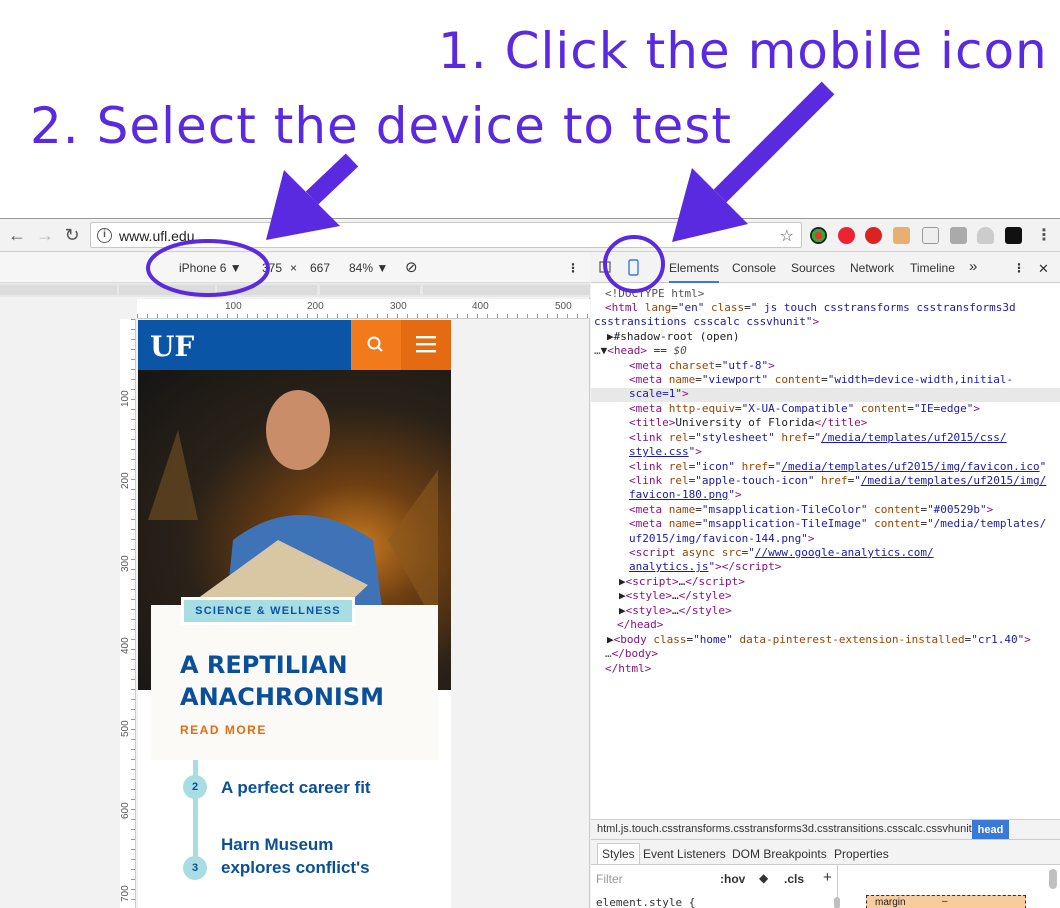 The width and height of the screenshot is (1060, 908). I want to click on tab-properties: Properties, so click(861, 854).